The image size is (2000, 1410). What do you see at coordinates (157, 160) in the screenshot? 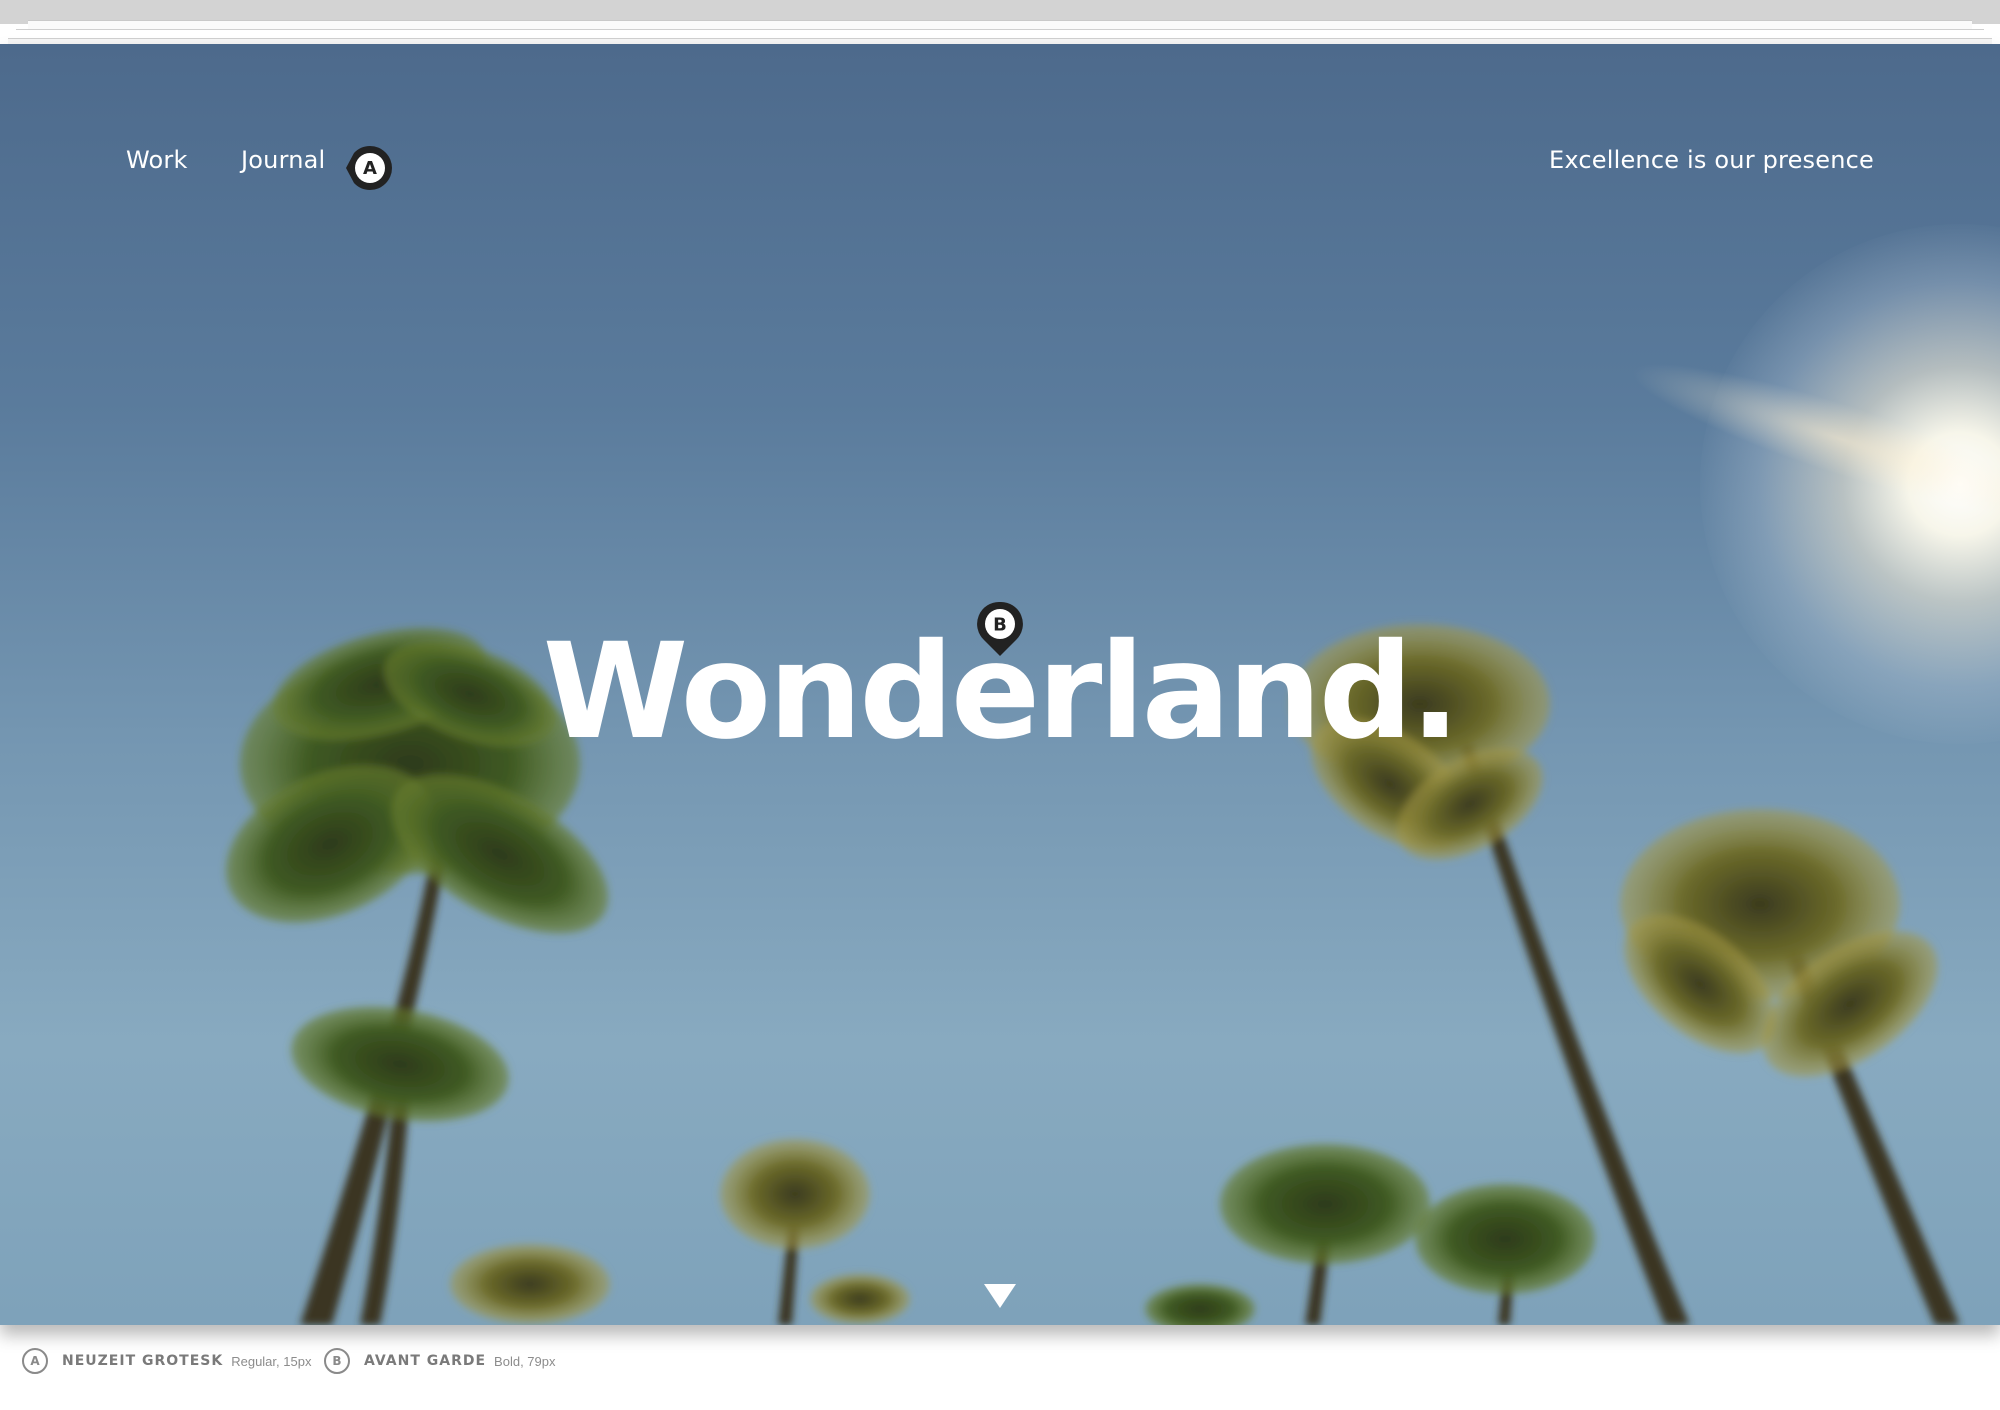
I see `nav-work-link: Work` at bounding box center [157, 160].